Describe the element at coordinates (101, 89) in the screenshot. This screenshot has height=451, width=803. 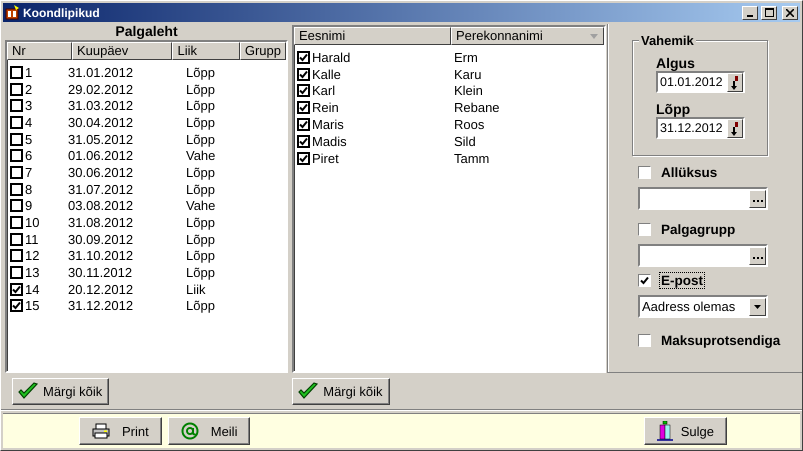
I see `table-cell: 29.02.2012` at that location.